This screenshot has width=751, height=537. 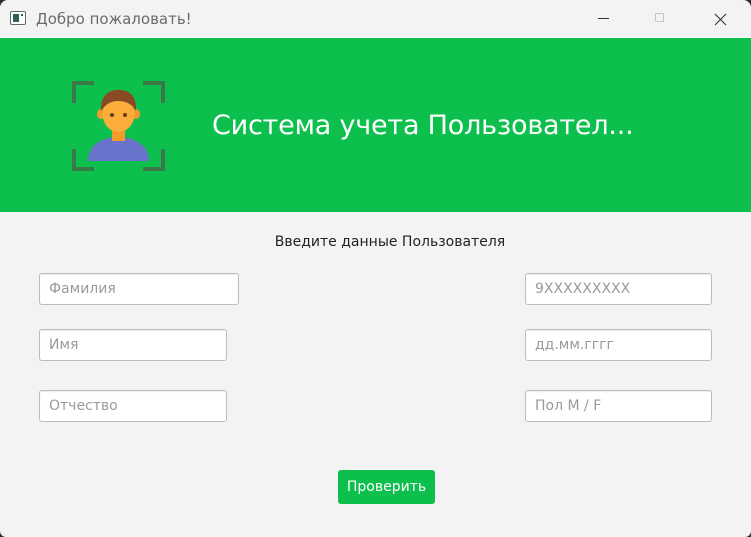 I want to click on user-scan-icon, so click(x=118, y=126).